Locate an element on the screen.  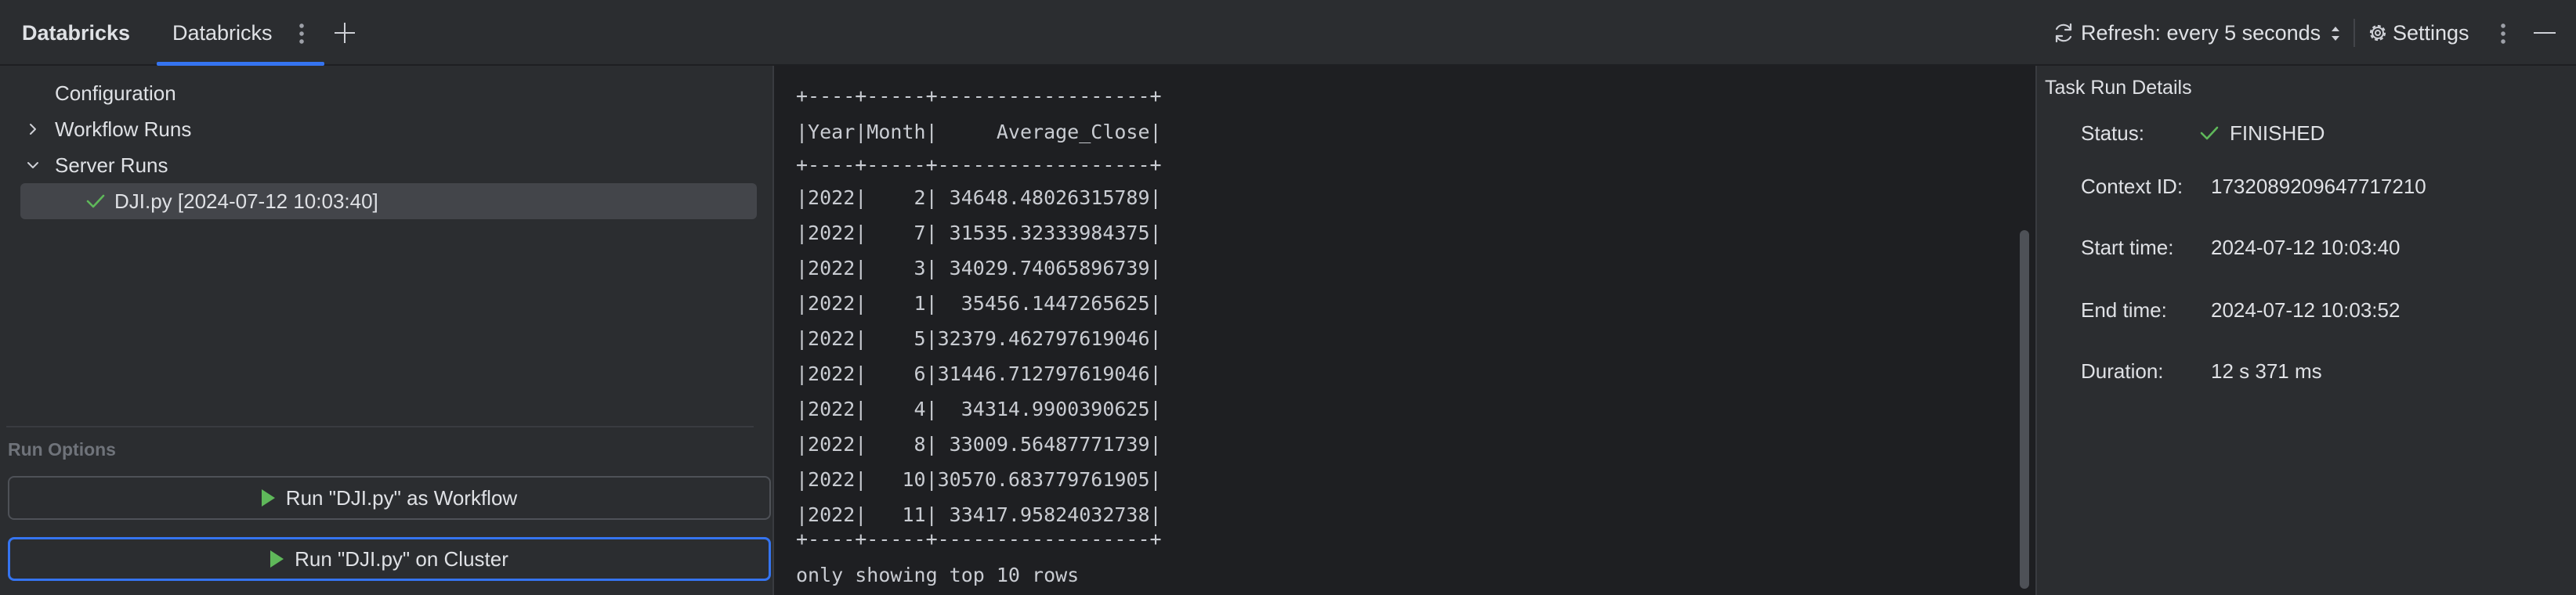
end-time-label: End time: is located at coordinates (2124, 310).